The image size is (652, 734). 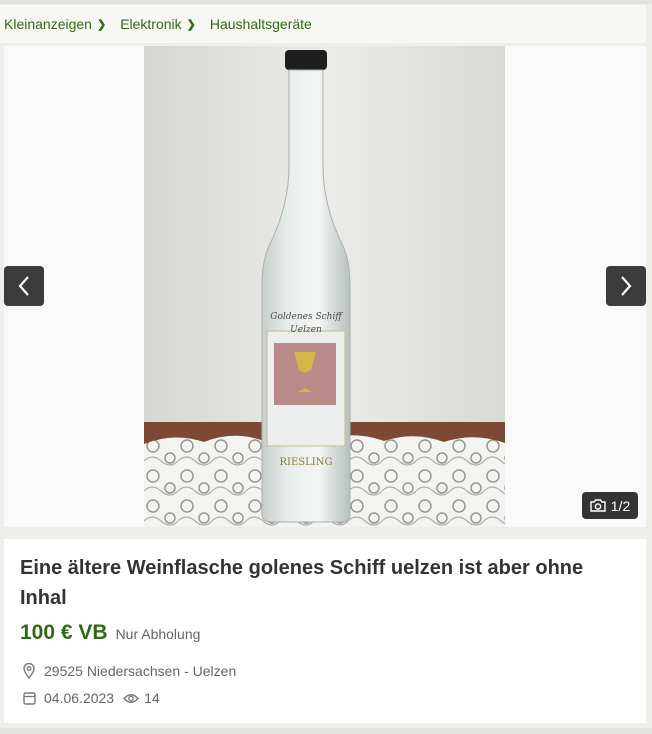 I want to click on previous-image-button, so click(x=24, y=286).